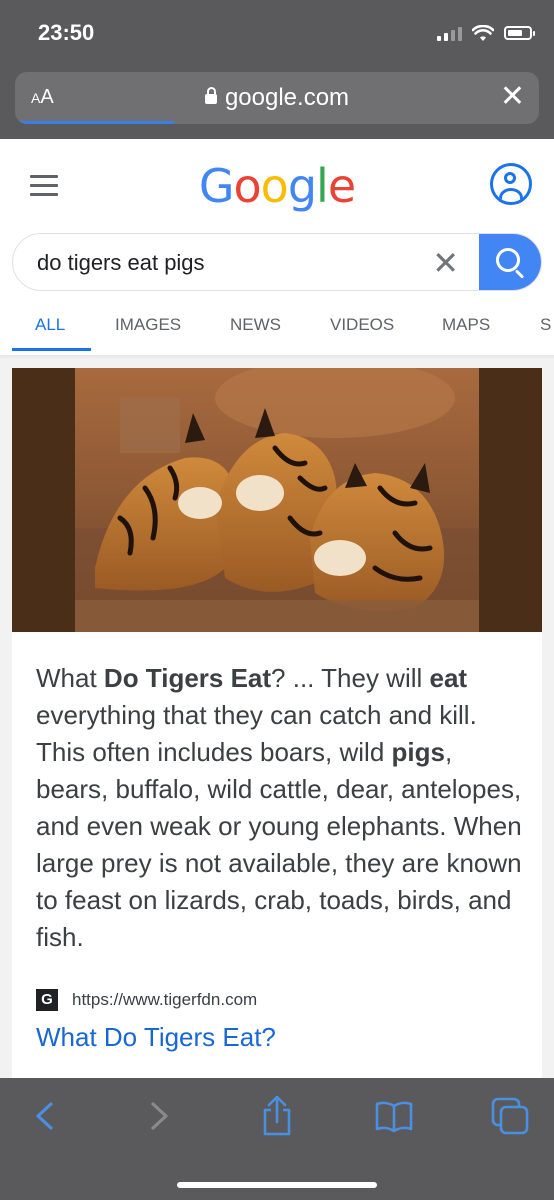 The height and width of the screenshot is (1200, 554). I want to click on back-icon, so click(44, 1116).